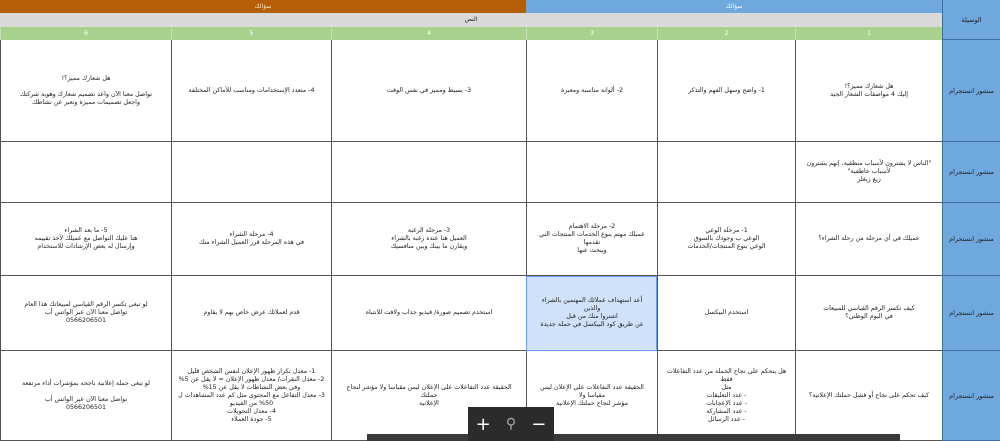 This screenshot has width=1000, height=441. I want to click on zoom-search-icon: ⚲, so click(511, 424).